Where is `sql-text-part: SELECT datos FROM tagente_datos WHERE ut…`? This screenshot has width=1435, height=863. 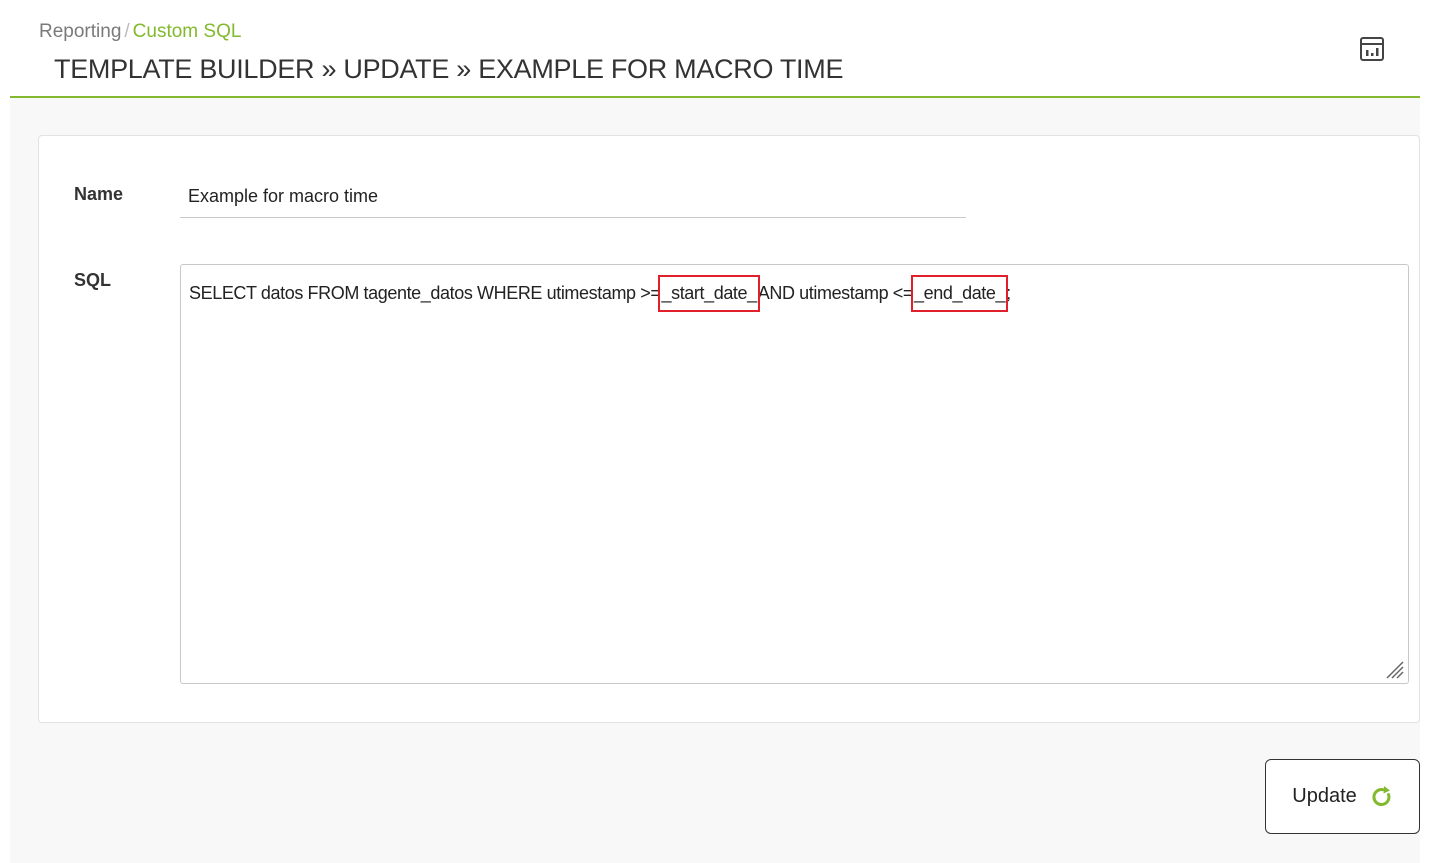 sql-text-part: SELECT datos FROM tagente_datos WHERE ut… is located at coordinates (425, 293).